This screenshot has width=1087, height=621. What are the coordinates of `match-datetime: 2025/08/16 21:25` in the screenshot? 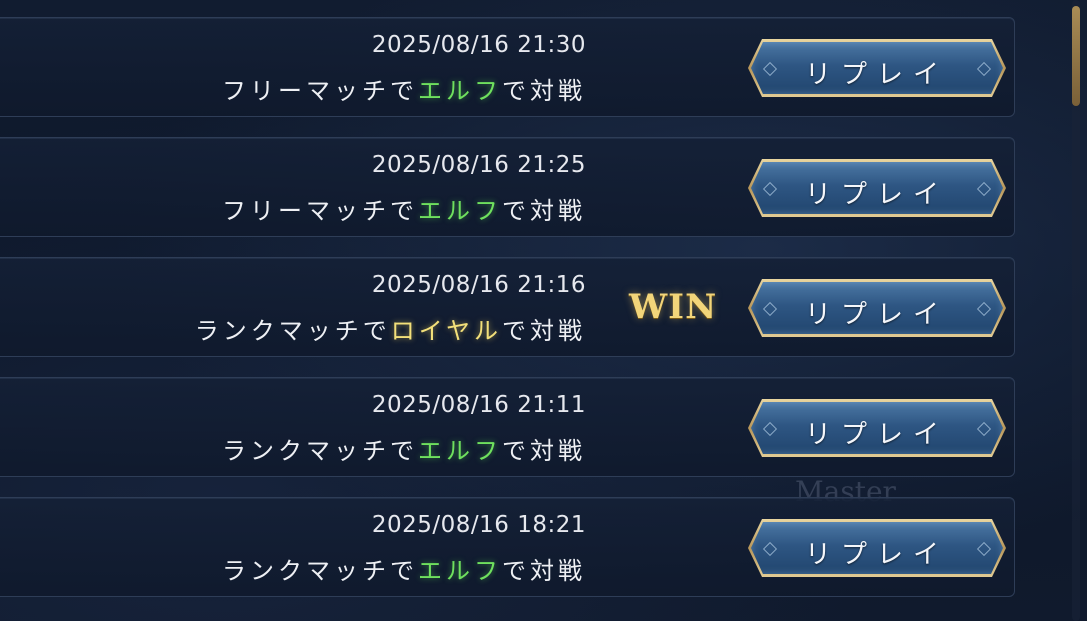 It's located at (478, 165).